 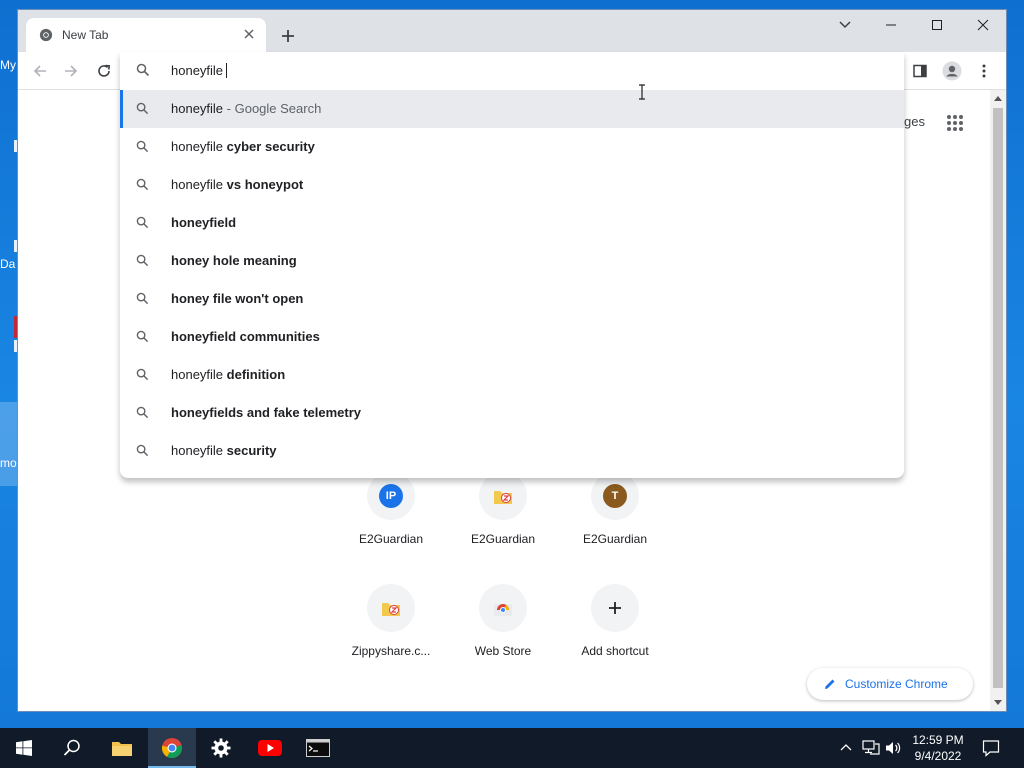 I want to click on youtube-taskbar-button, so click(x=270, y=748).